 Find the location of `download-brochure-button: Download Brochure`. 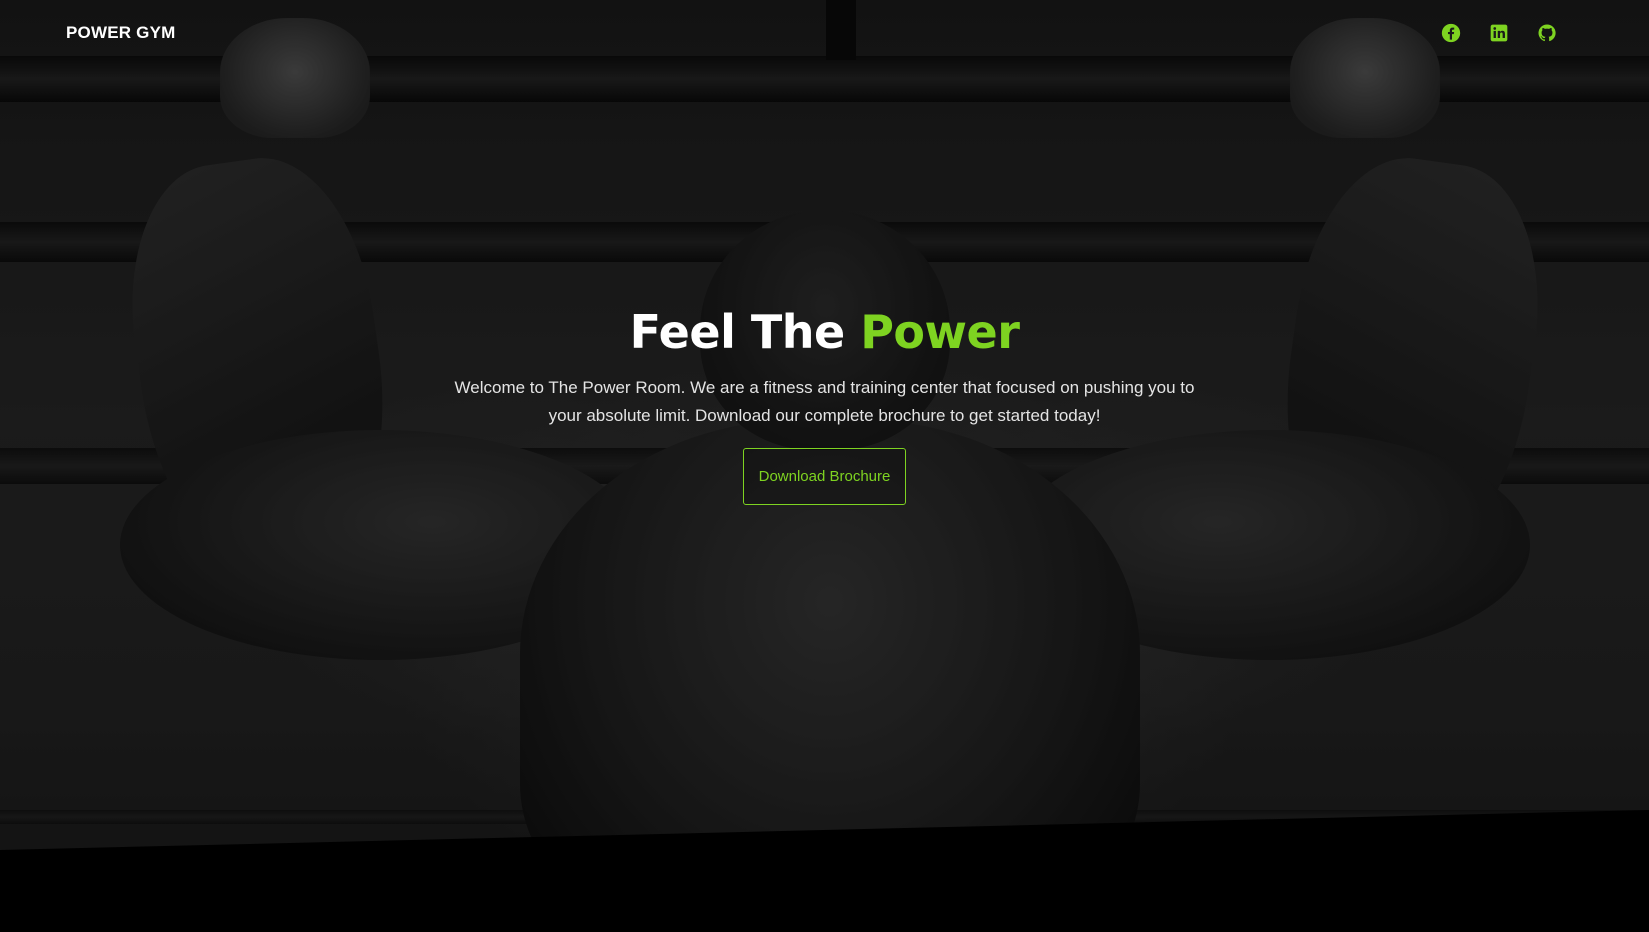

download-brochure-button: Download Brochure is located at coordinates (824, 477).